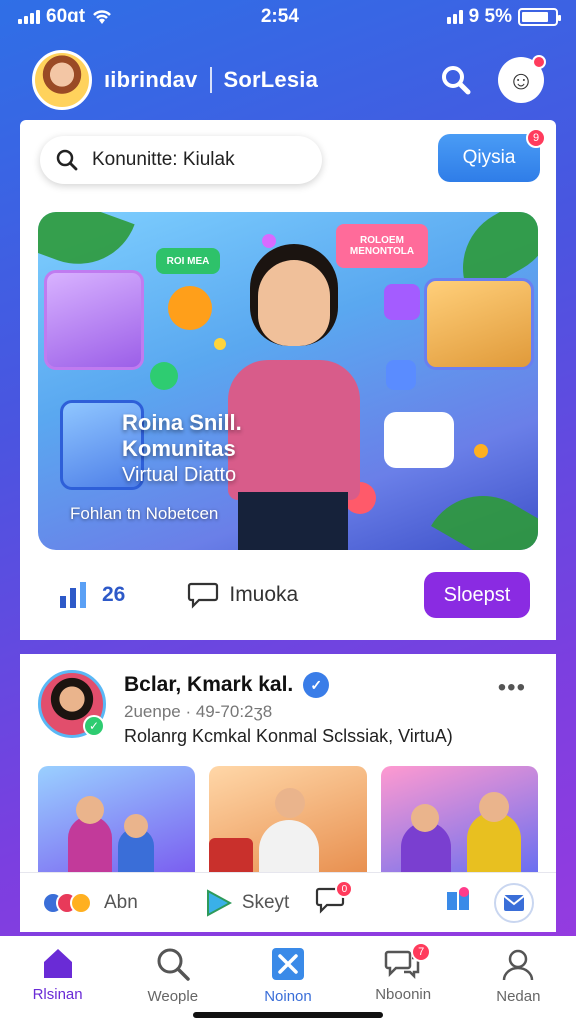 The height and width of the screenshot is (1024, 576). Describe the element at coordinates (458, 898) in the screenshot. I see `bookmark-icon` at that location.